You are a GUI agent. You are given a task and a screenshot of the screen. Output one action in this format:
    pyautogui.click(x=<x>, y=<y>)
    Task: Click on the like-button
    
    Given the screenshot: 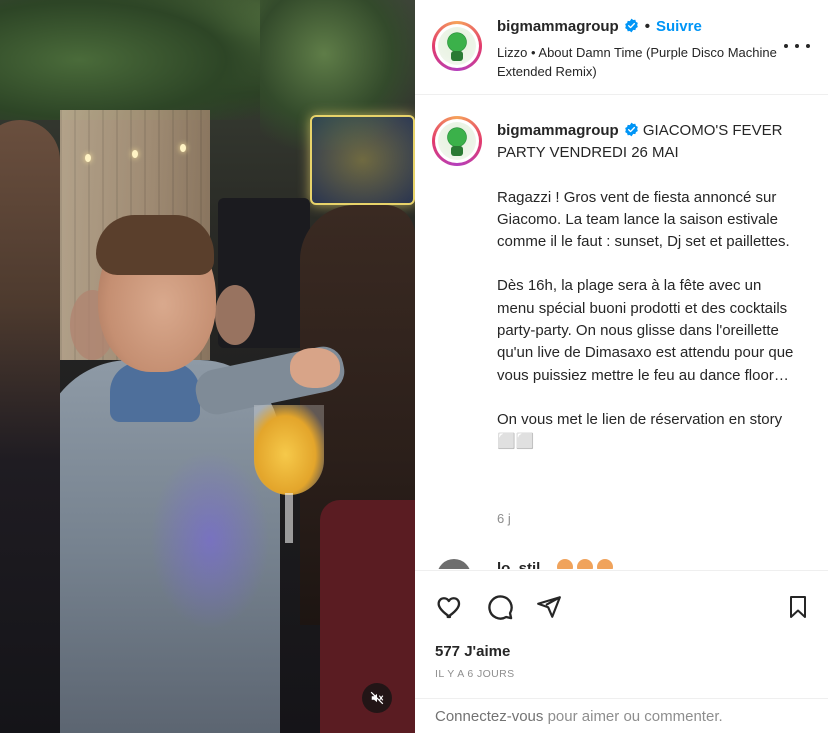 What is the action you would take?
    pyautogui.click(x=450, y=607)
    